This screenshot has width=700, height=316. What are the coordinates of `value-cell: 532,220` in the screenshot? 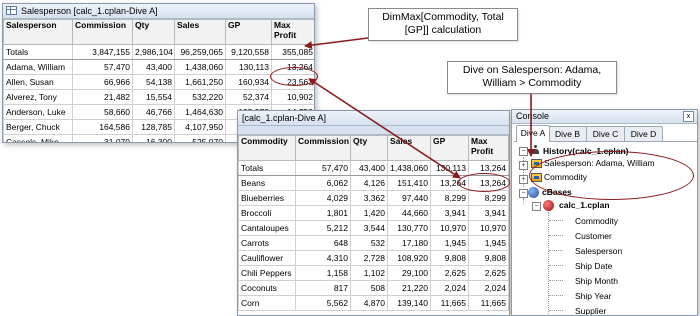 It's located at (200, 97).